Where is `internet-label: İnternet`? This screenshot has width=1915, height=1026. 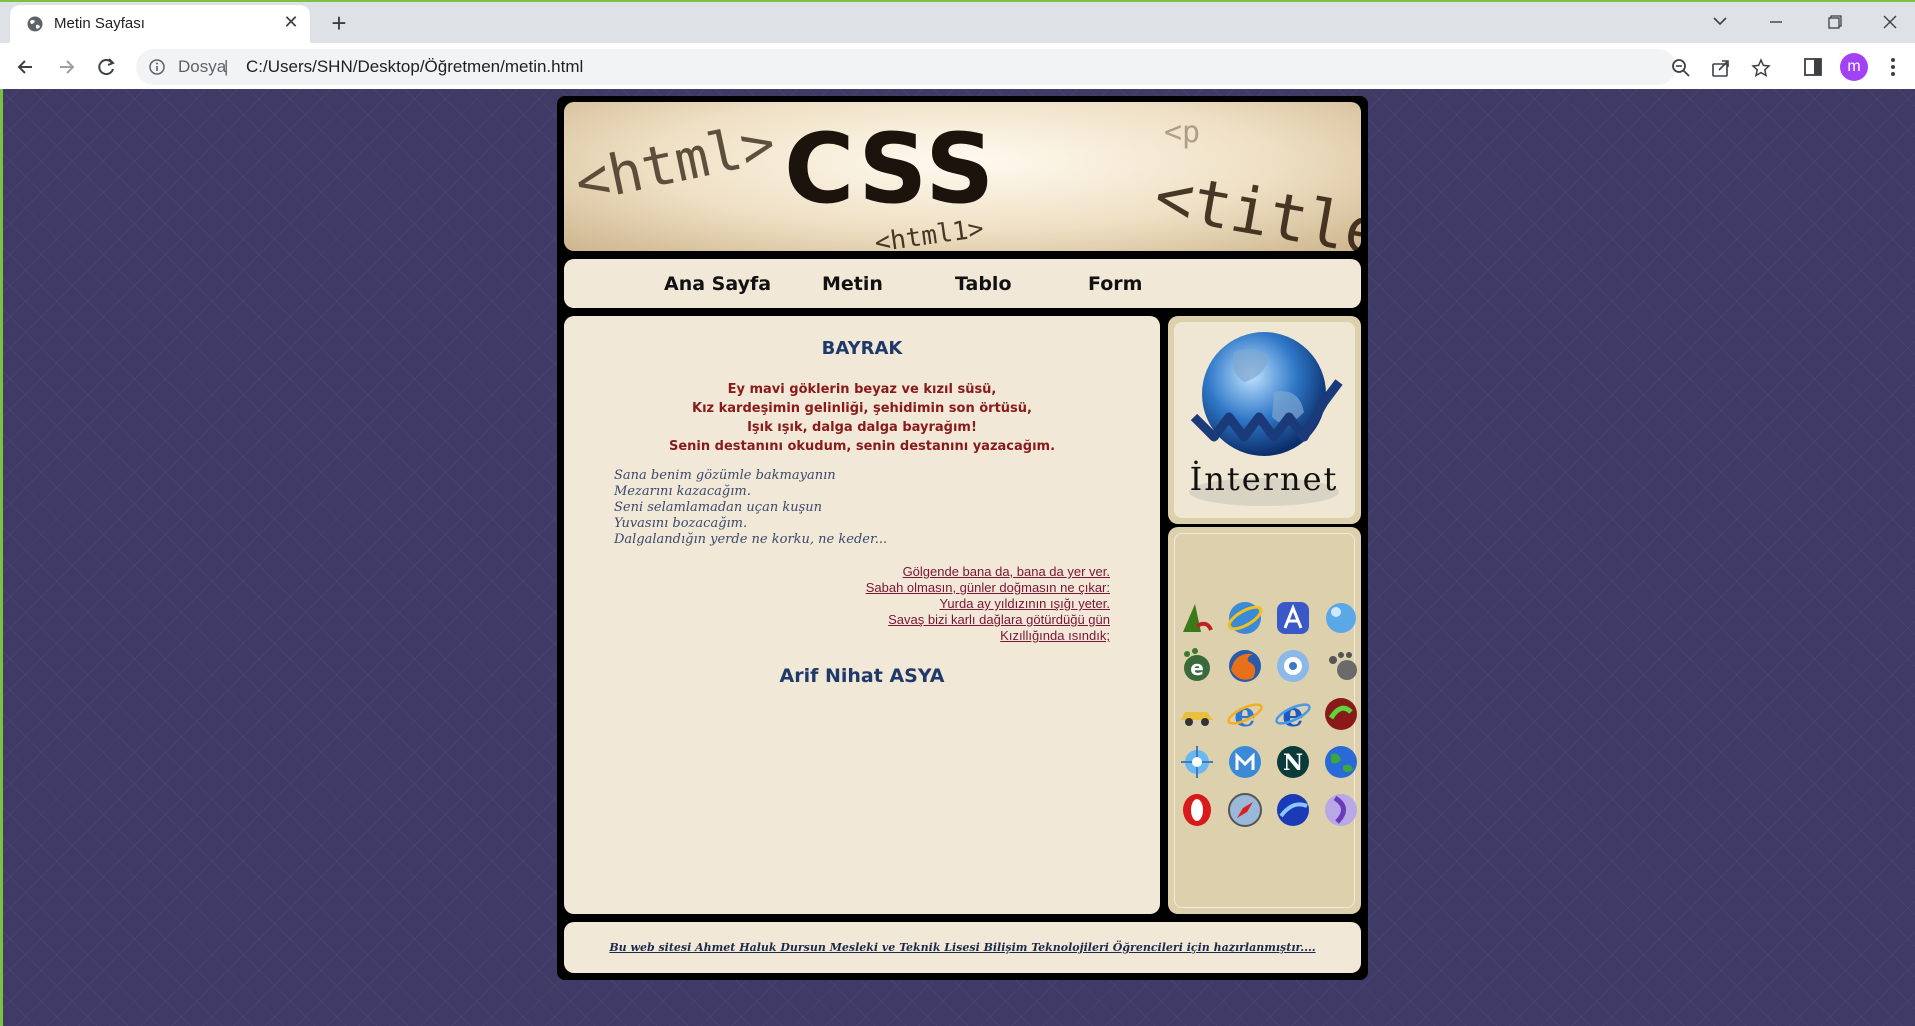 internet-label: İnternet is located at coordinates (1264, 479).